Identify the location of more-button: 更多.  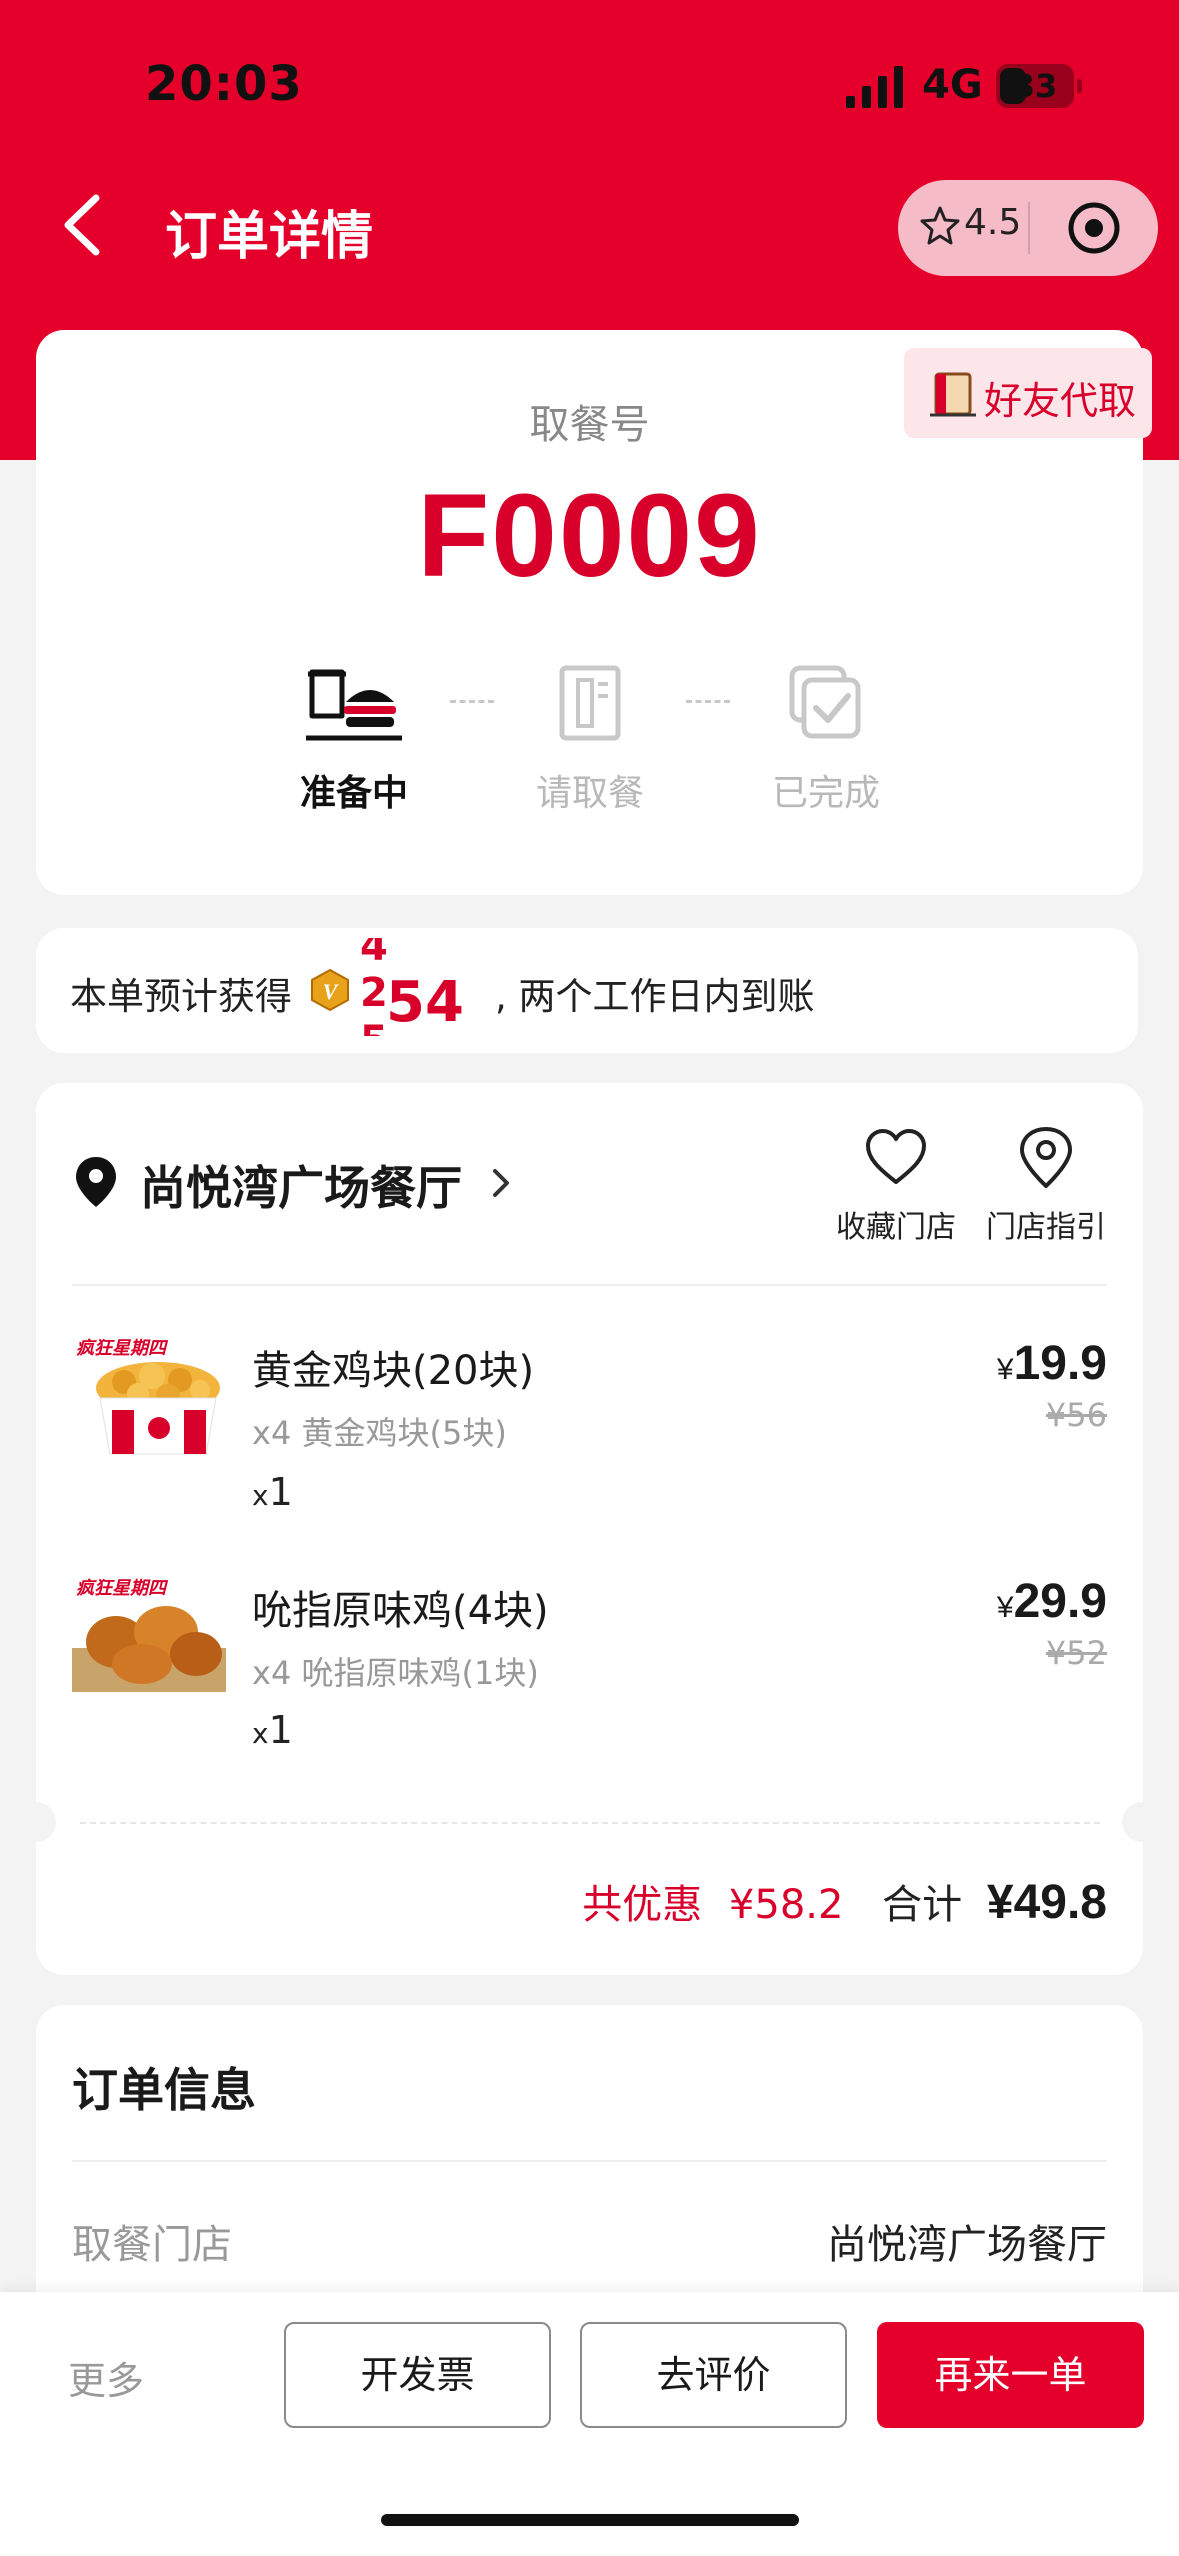
(106, 2377).